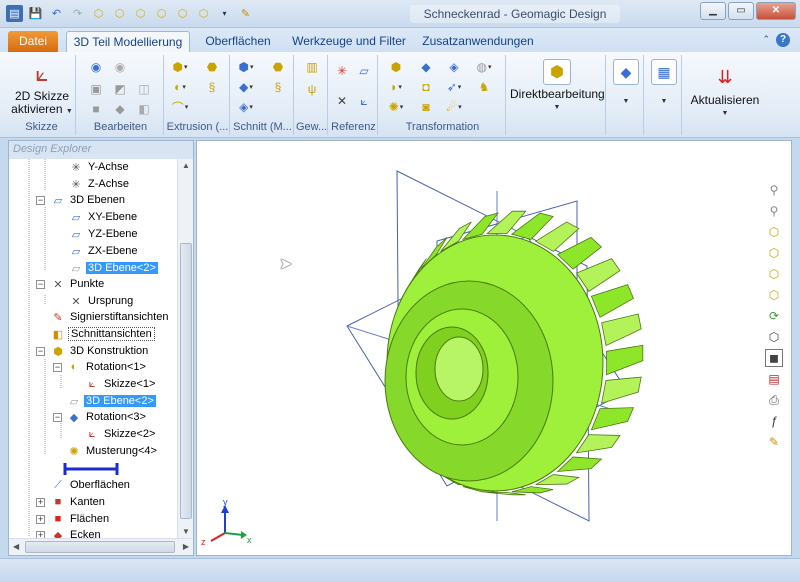 The height and width of the screenshot is (582, 800). What do you see at coordinates (774, 211) in the screenshot?
I see `zoom-window-icon: ⚲` at bounding box center [774, 211].